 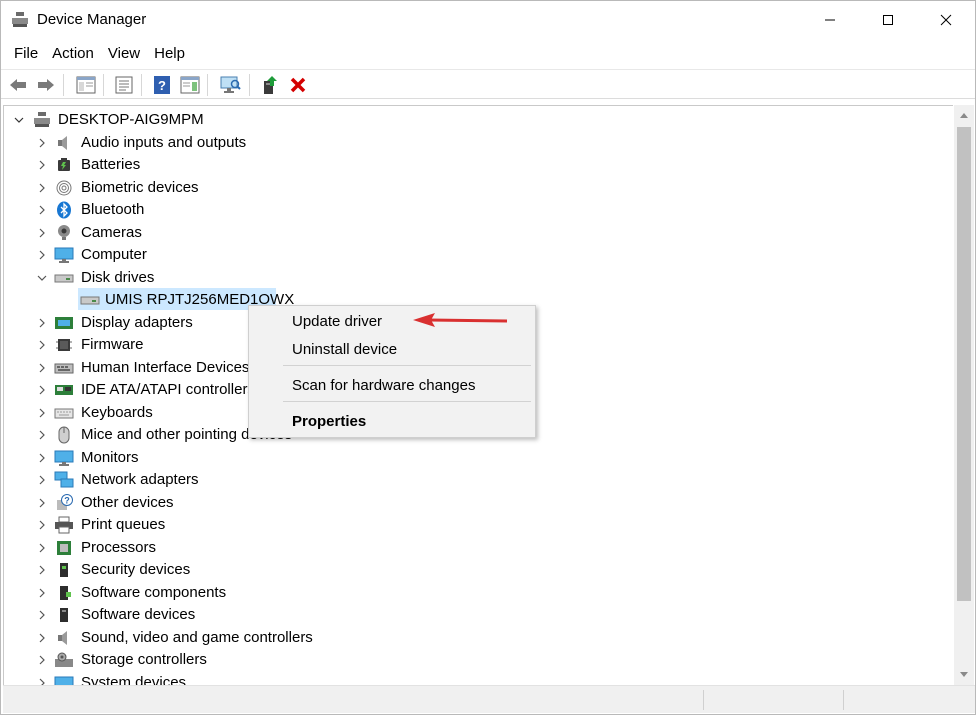 What do you see at coordinates (392, 350) in the screenshot?
I see `uninstall-device-menu-item: Uninstall device` at bounding box center [392, 350].